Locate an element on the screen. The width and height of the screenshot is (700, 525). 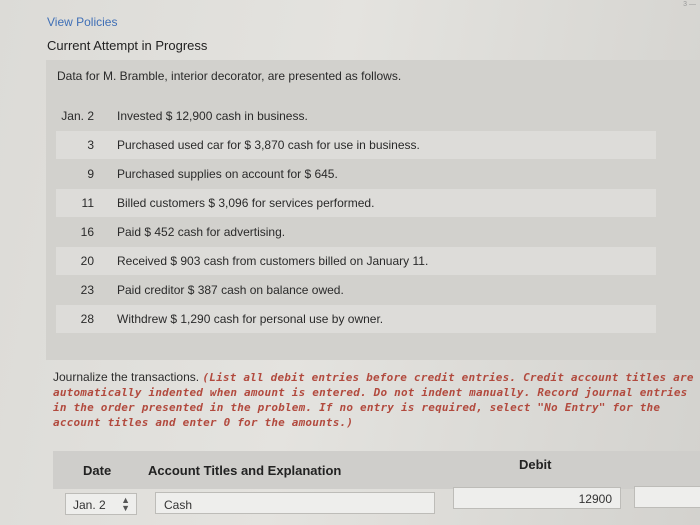
transaction-date: 9 is located at coordinates (90, 174).